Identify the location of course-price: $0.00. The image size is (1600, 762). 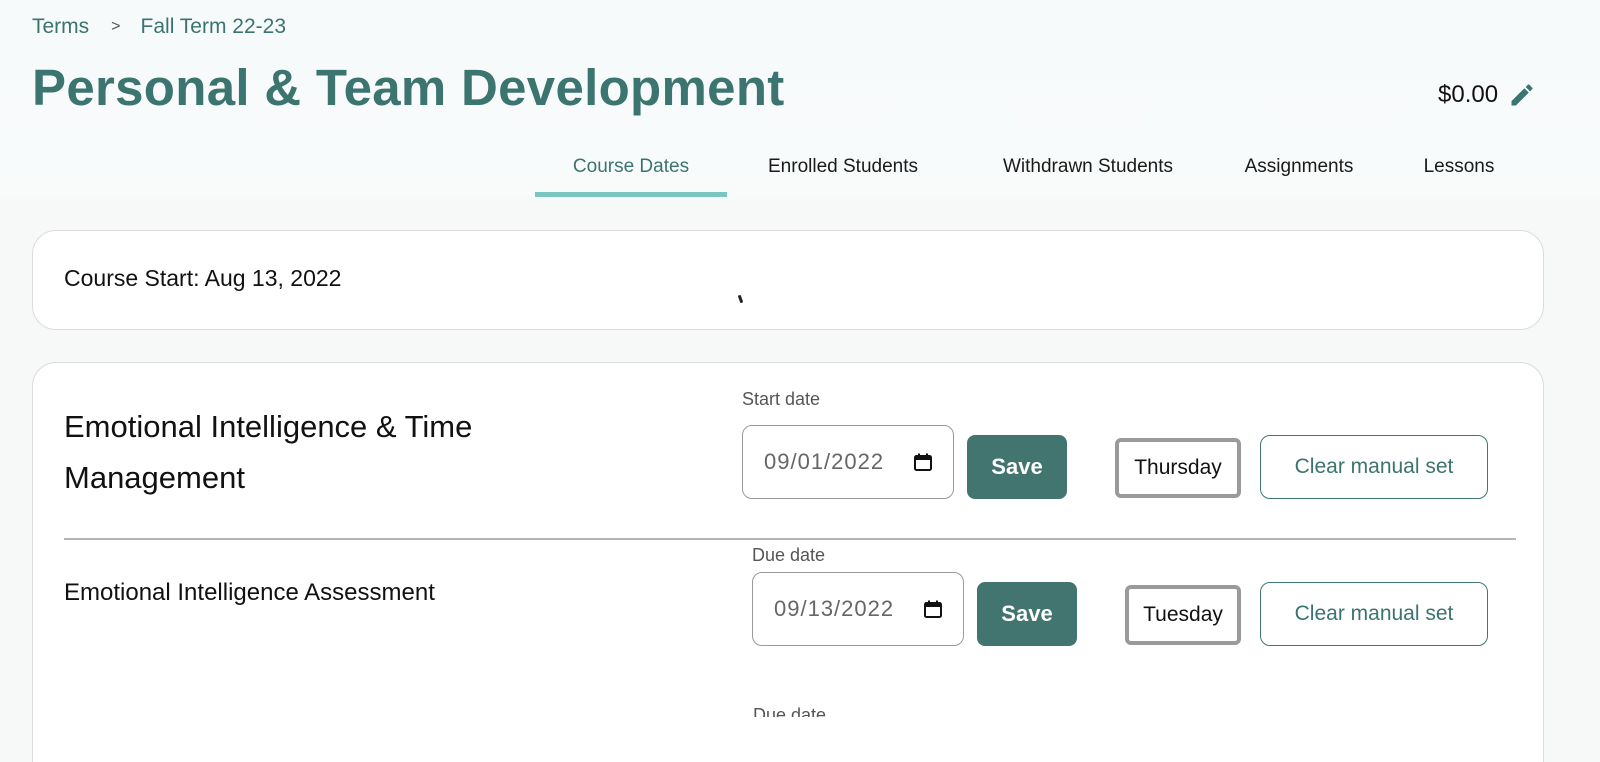
(1487, 95).